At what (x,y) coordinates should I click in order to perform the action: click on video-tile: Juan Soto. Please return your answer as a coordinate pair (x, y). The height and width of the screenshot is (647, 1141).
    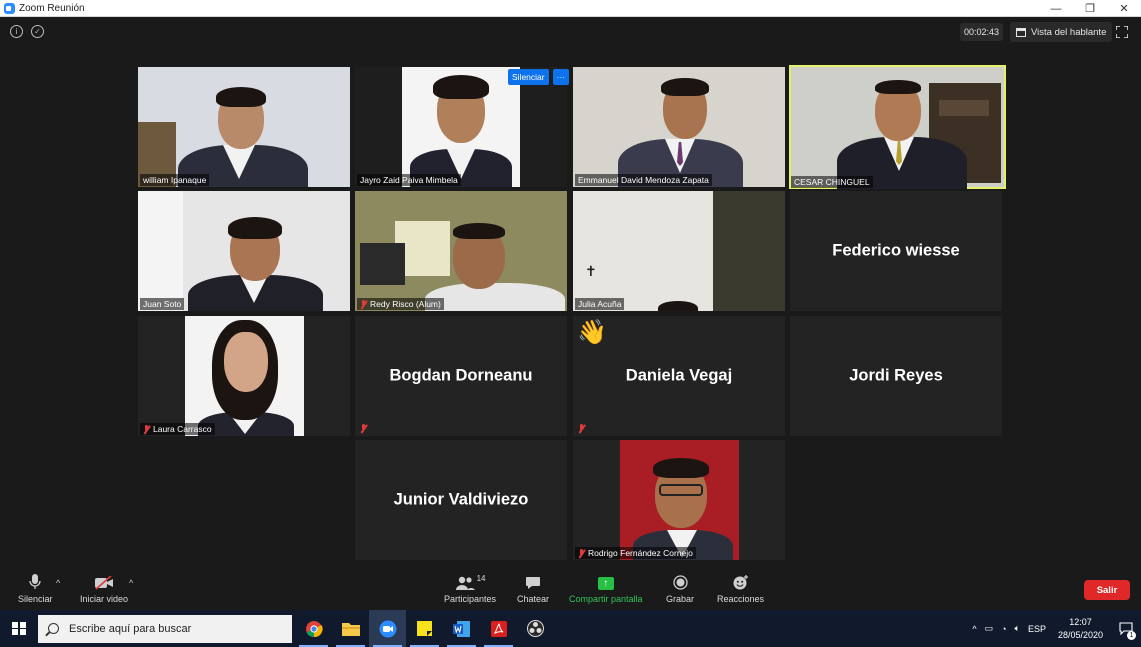
    Looking at the image, I should click on (244, 251).